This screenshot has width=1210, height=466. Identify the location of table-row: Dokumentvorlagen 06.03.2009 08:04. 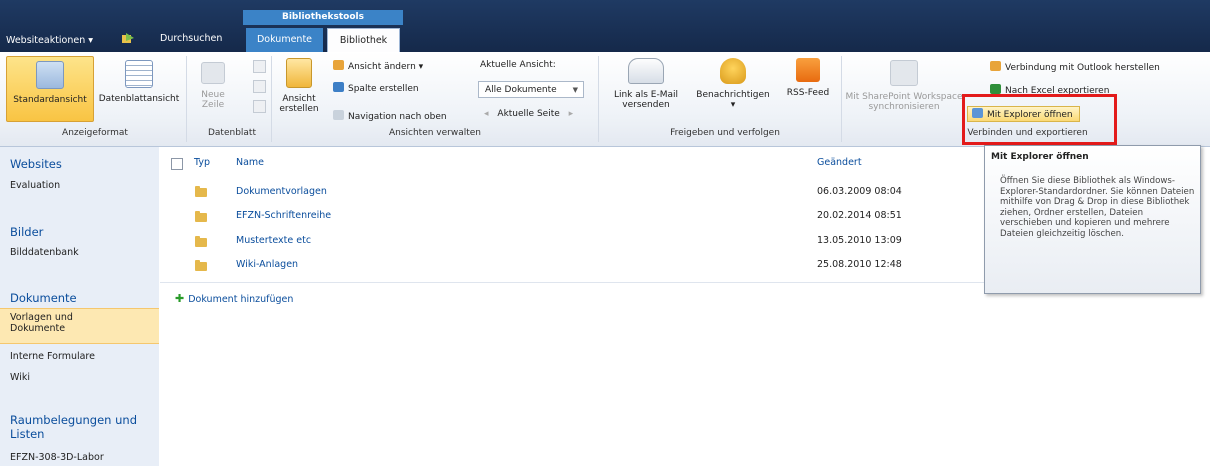
(575, 192).